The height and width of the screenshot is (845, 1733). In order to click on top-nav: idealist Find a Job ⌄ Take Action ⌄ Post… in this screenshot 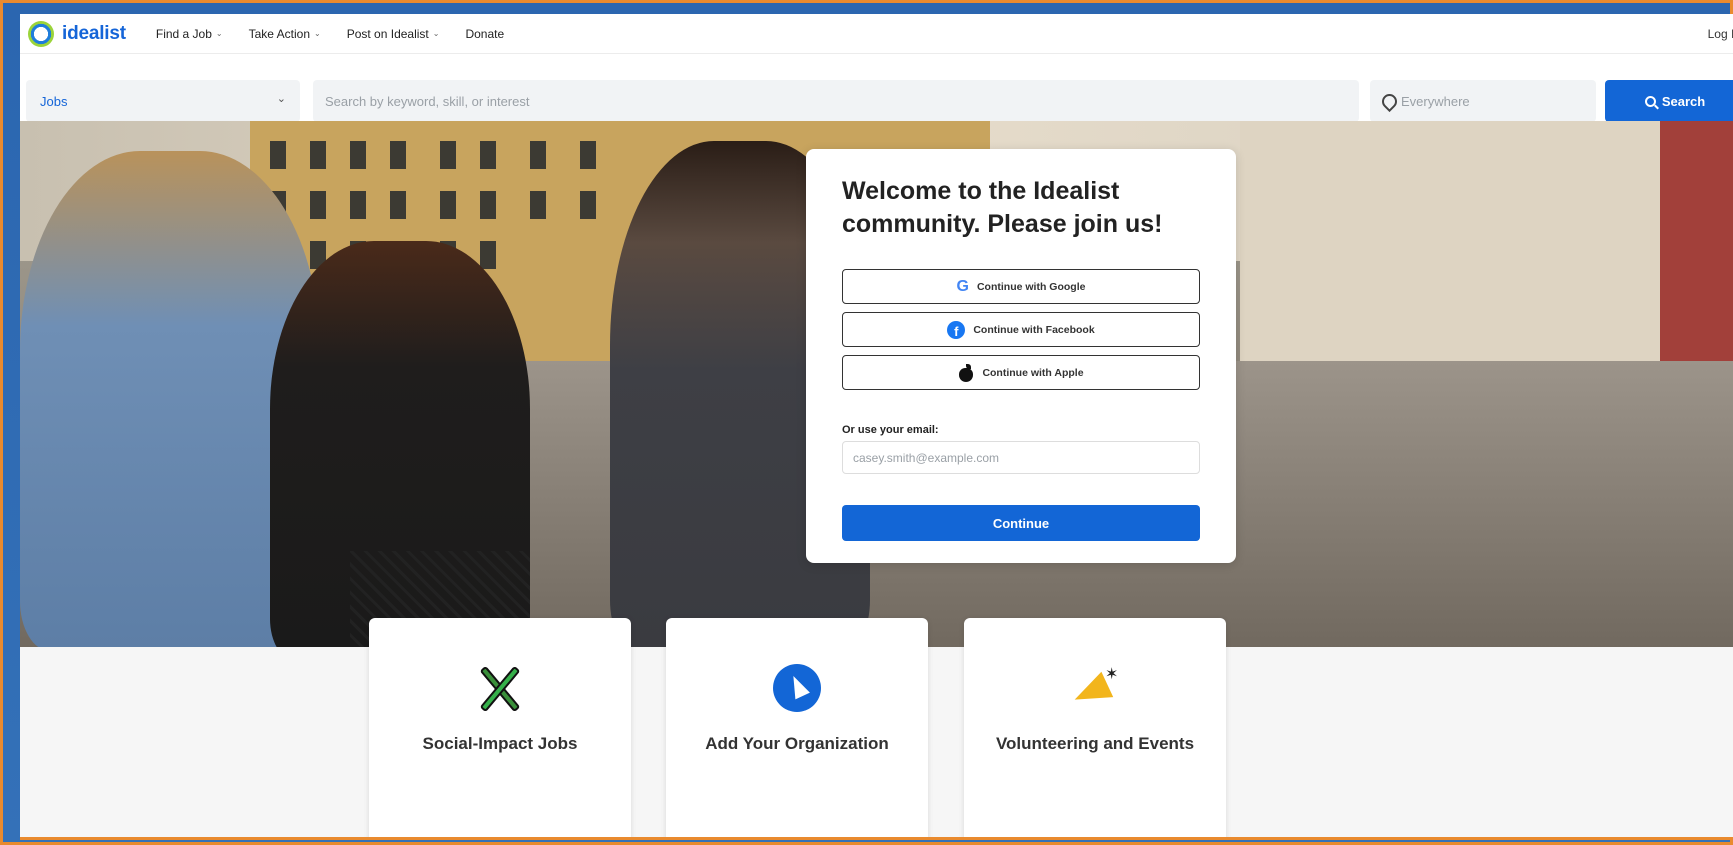, I will do `click(876, 34)`.